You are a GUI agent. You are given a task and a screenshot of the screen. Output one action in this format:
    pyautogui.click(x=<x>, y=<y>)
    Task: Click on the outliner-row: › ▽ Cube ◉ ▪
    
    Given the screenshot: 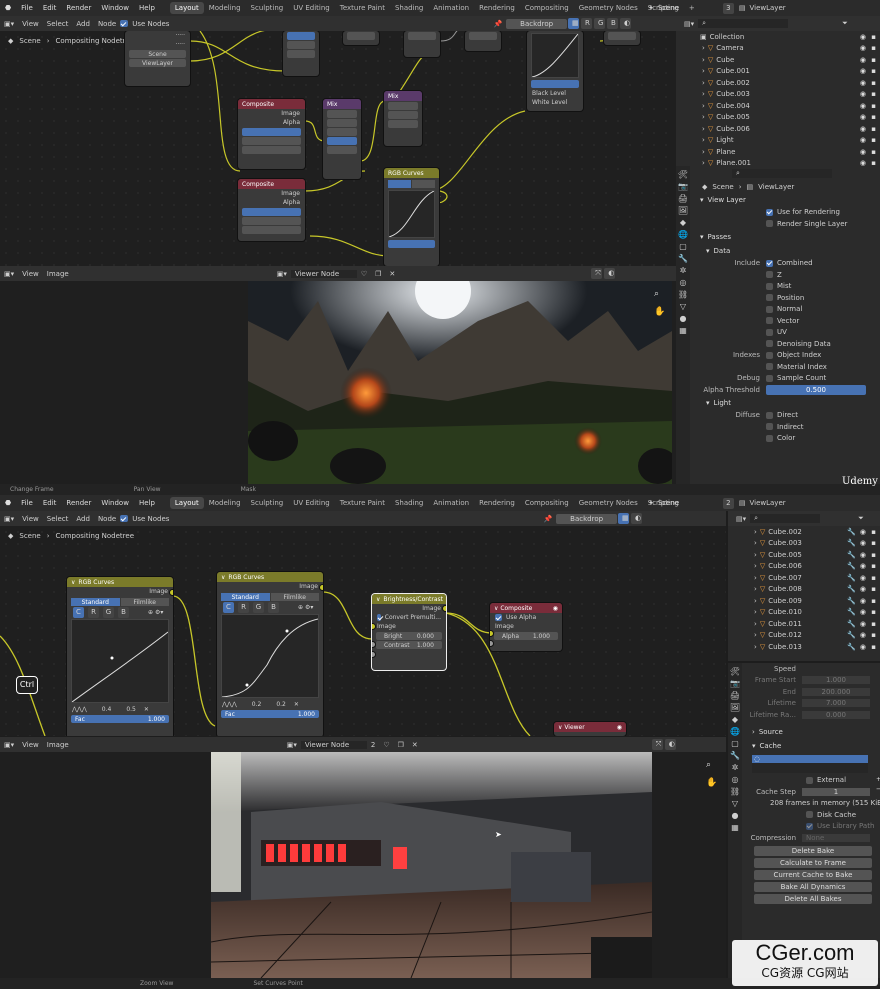 What is the action you would take?
    pyautogui.click(x=778, y=60)
    